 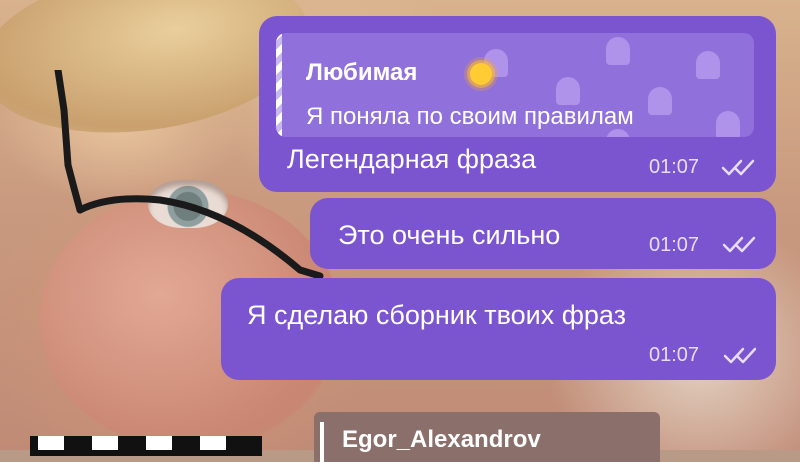 I want to click on reply-quote: Любимая Я поняла по своим правилам, so click(x=515, y=85).